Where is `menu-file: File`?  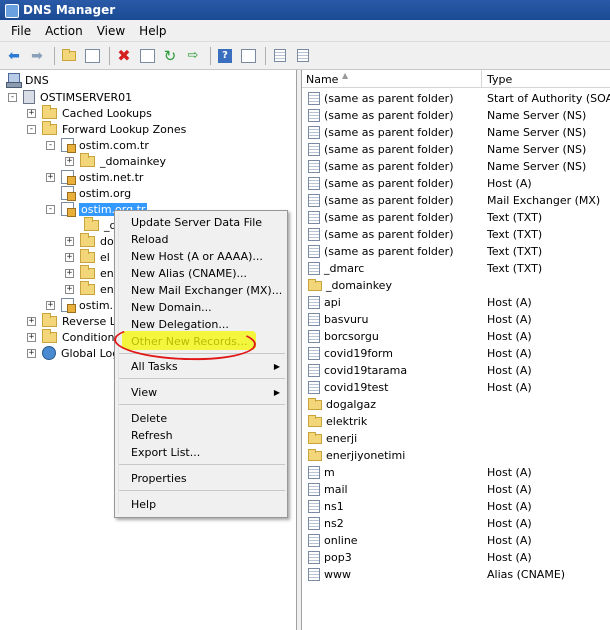
menu-file: File is located at coordinates (21, 31).